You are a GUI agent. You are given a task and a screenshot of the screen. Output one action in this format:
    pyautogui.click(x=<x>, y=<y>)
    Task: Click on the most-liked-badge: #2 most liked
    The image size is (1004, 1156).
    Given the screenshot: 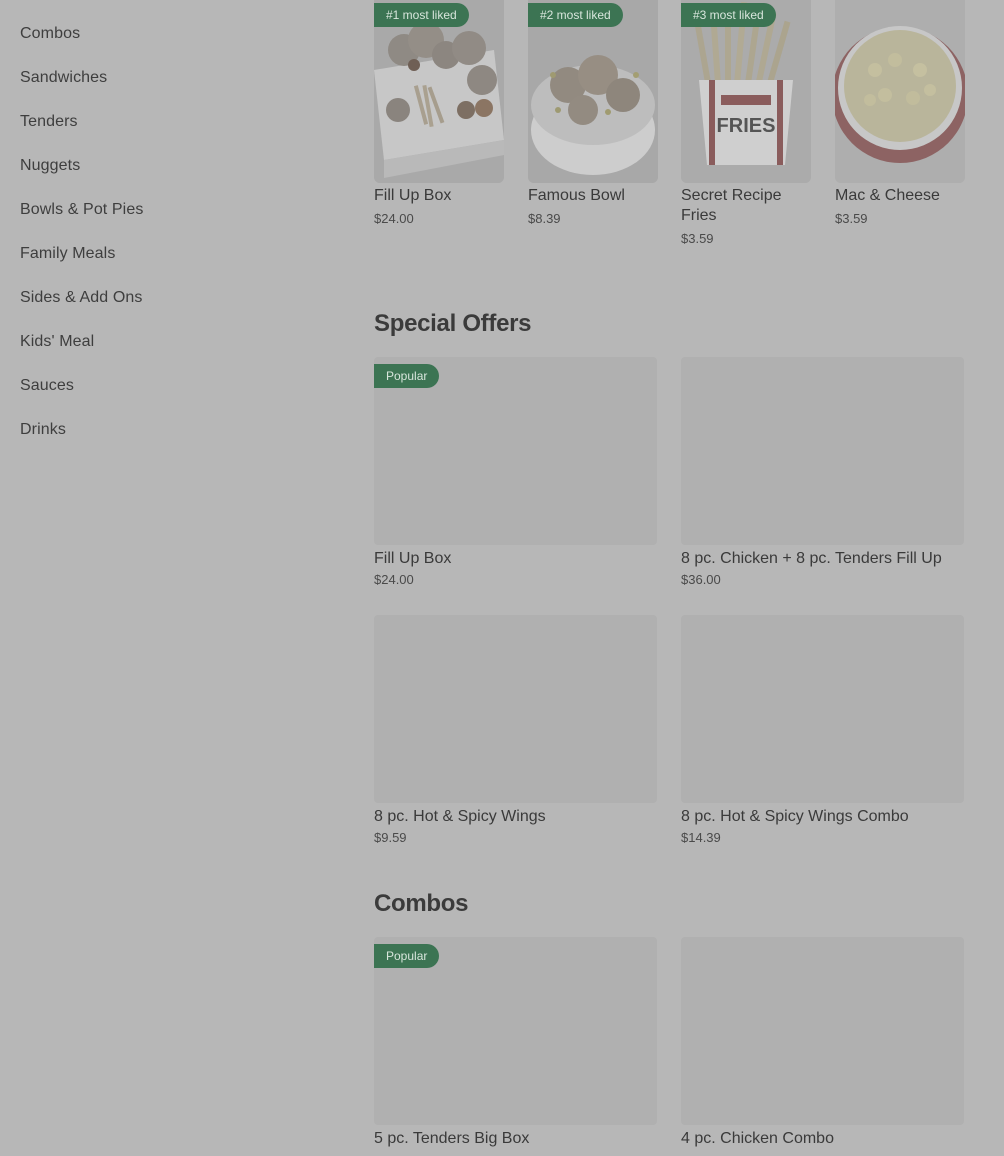 What is the action you would take?
    pyautogui.click(x=575, y=15)
    